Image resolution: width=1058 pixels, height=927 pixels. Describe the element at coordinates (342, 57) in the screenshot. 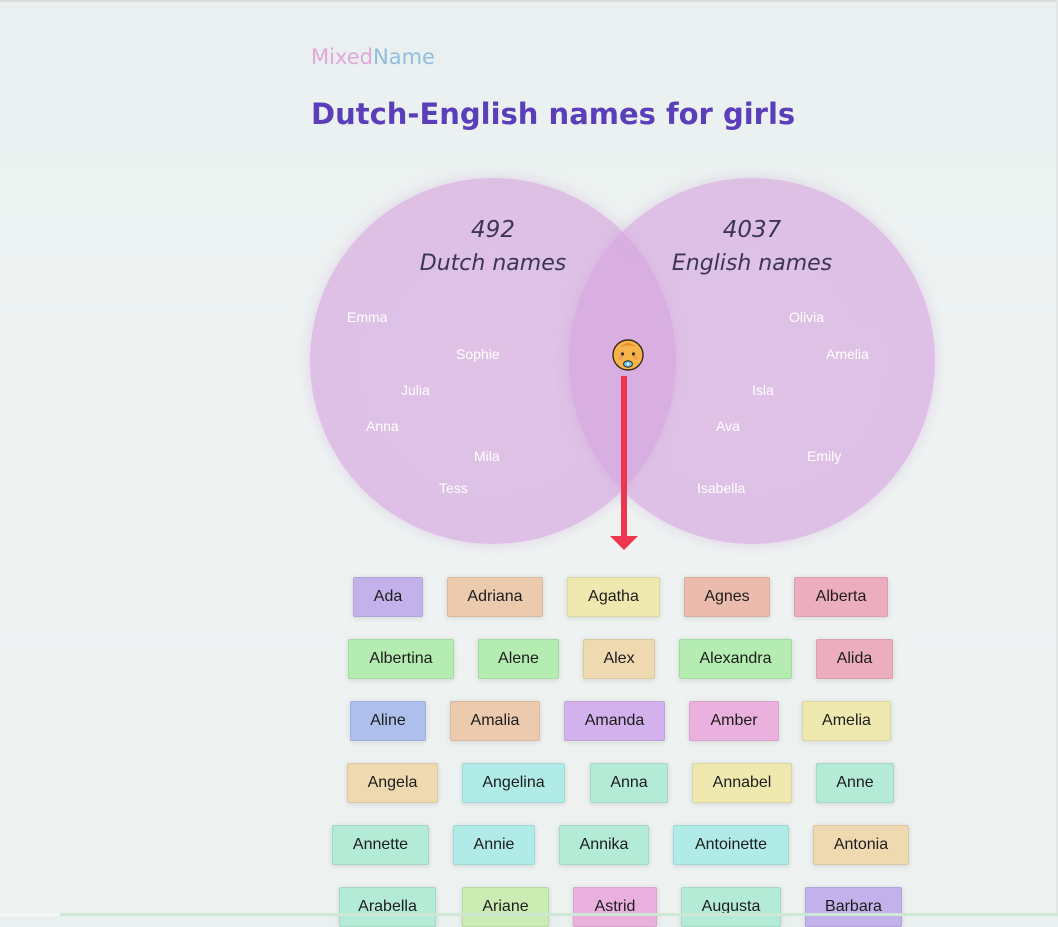

I see `logo-part-mixed: Mixed` at that location.